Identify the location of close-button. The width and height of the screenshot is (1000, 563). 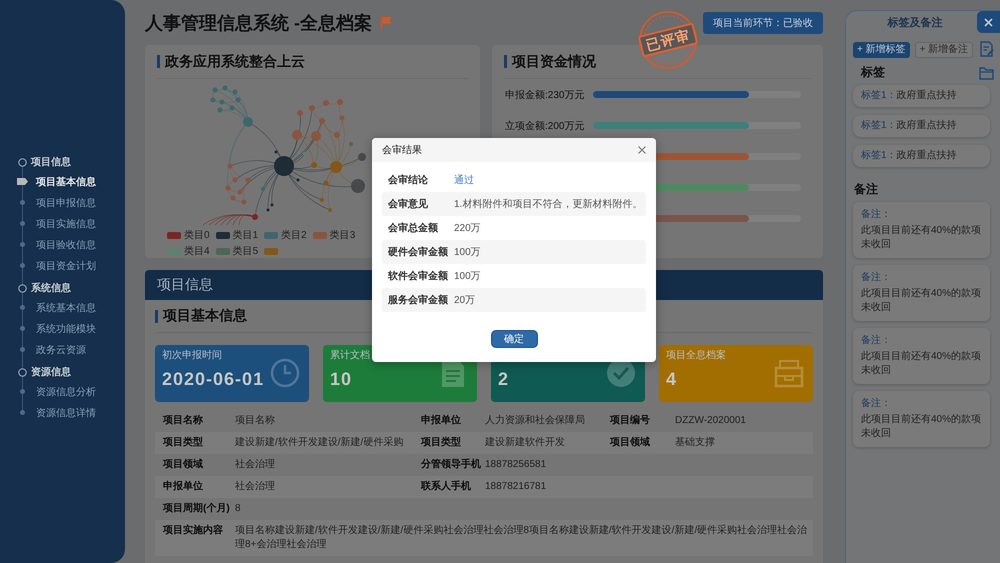
(988, 22).